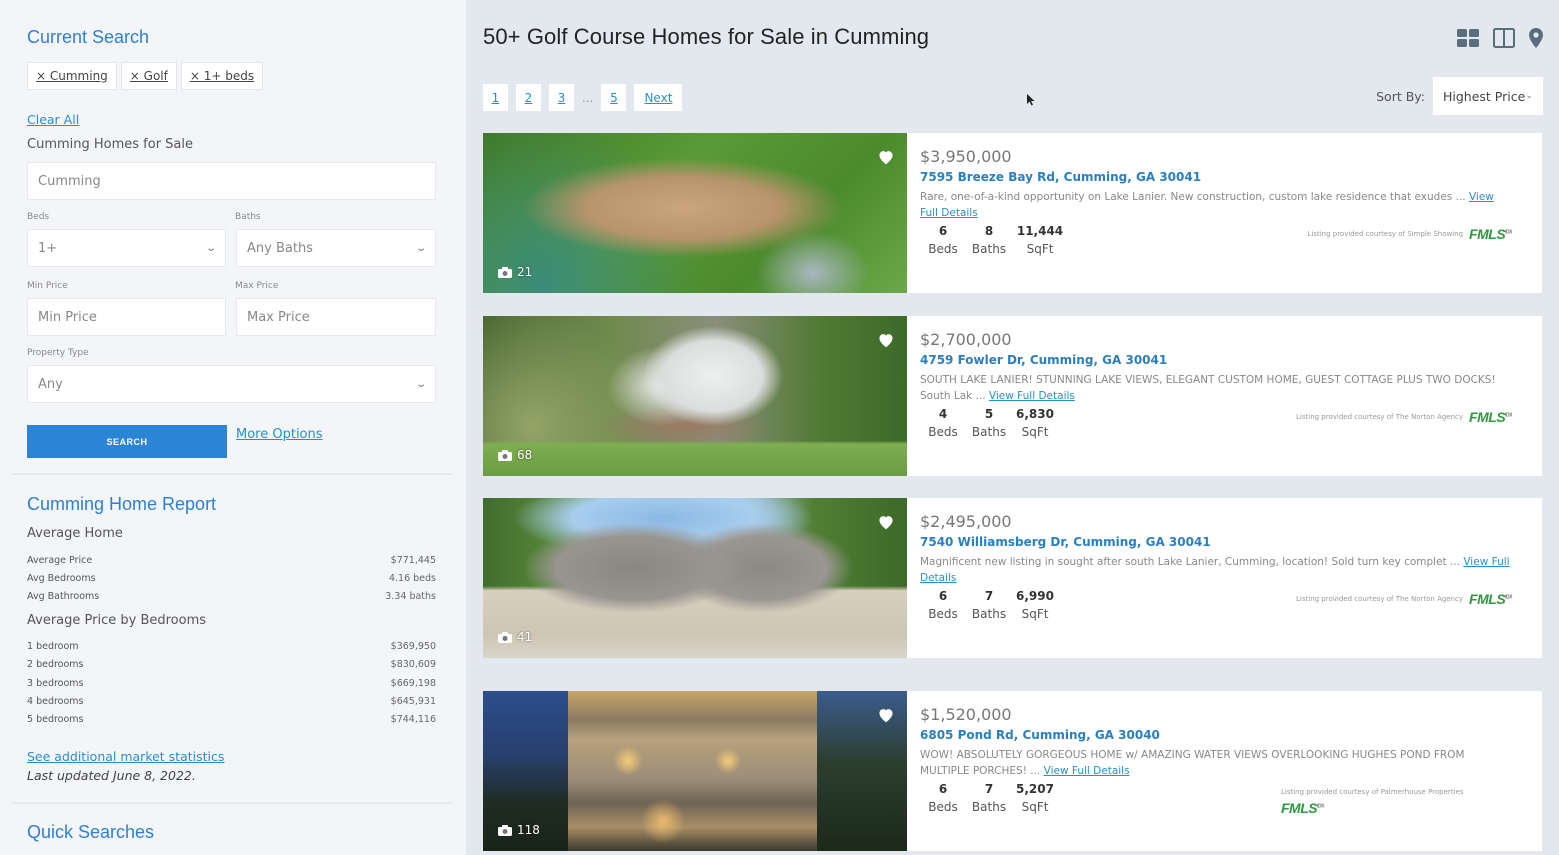 Image resolution: width=1559 pixels, height=855 pixels. What do you see at coordinates (1468, 40) in the screenshot?
I see `grid-view-icon` at bounding box center [1468, 40].